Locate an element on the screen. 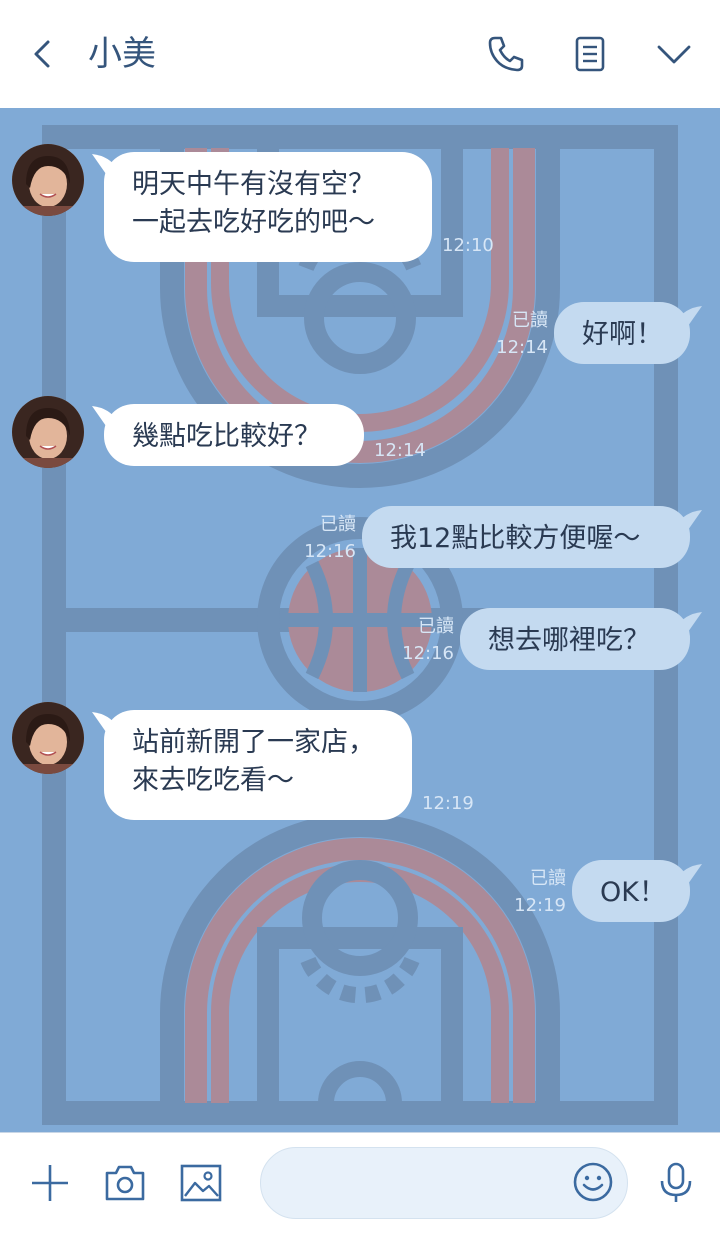 The height and width of the screenshot is (1233, 720). message-bubble-outgoing: 想去哪裡吃？ is located at coordinates (575, 639).